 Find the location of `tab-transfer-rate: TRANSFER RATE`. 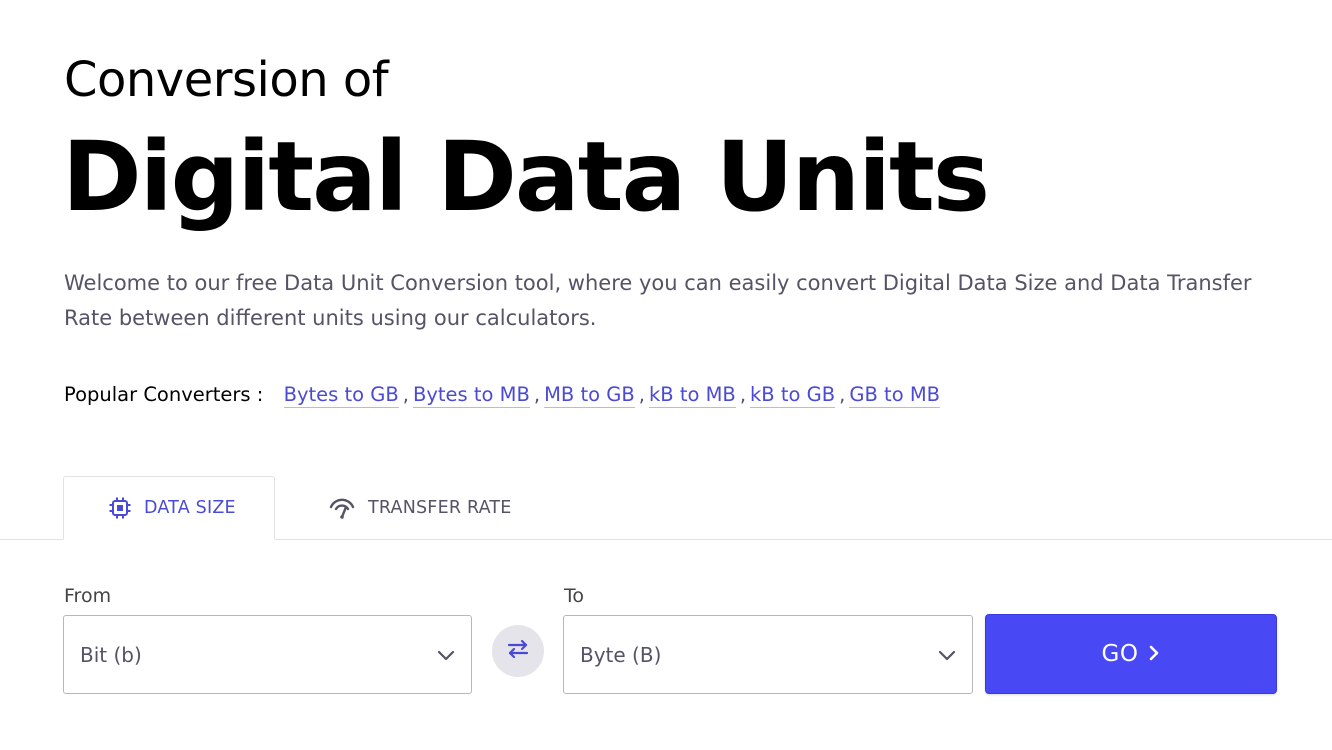

tab-transfer-rate: TRANSFER RATE is located at coordinates (420, 508).